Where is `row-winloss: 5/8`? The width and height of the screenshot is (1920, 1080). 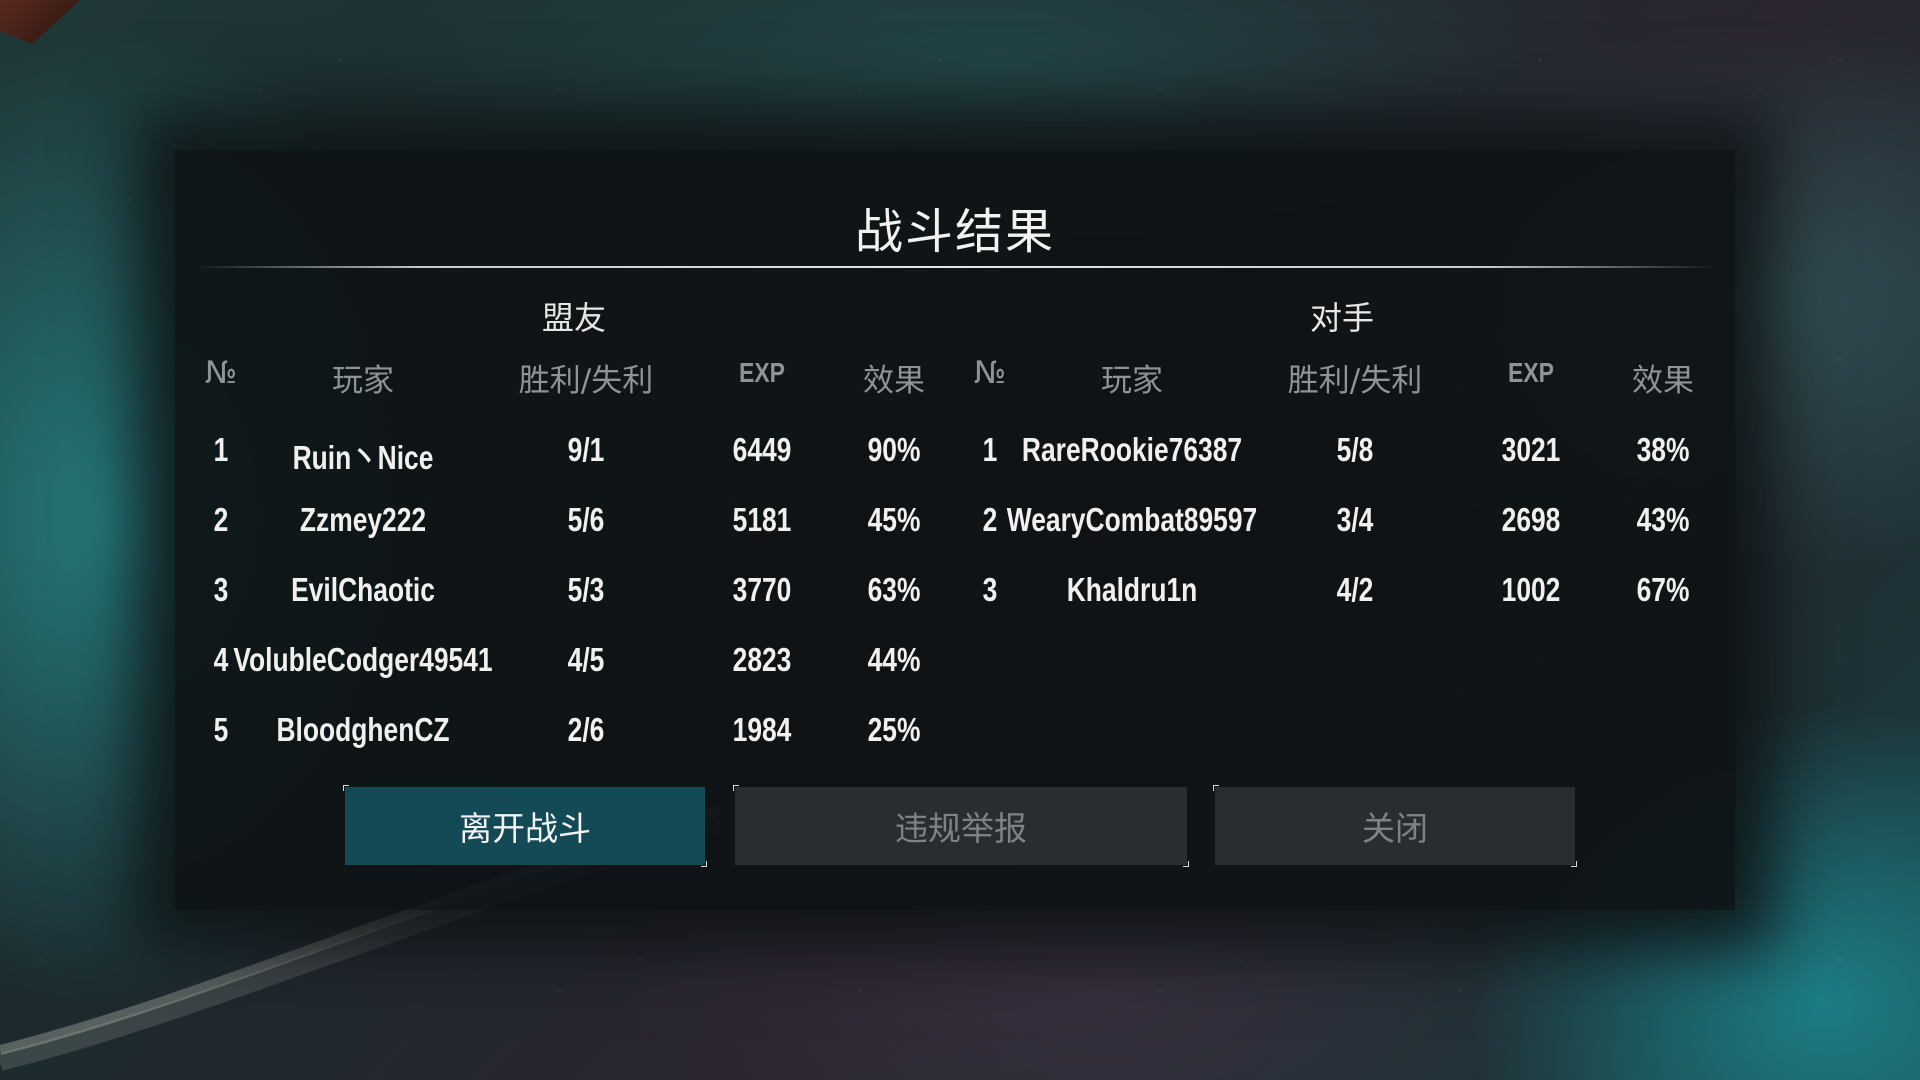
row-winloss: 5/8 is located at coordinates (1355, 449).